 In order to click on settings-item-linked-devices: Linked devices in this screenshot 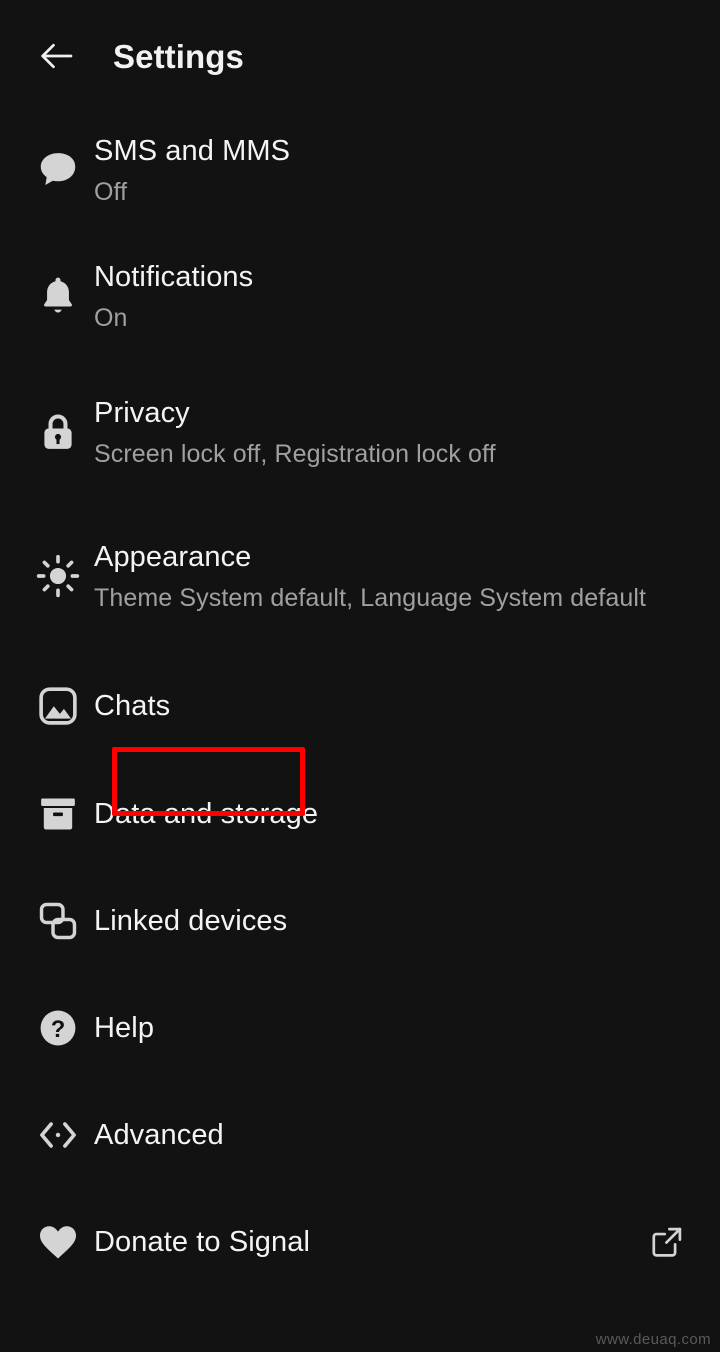, I will do `click(360, 920)`.